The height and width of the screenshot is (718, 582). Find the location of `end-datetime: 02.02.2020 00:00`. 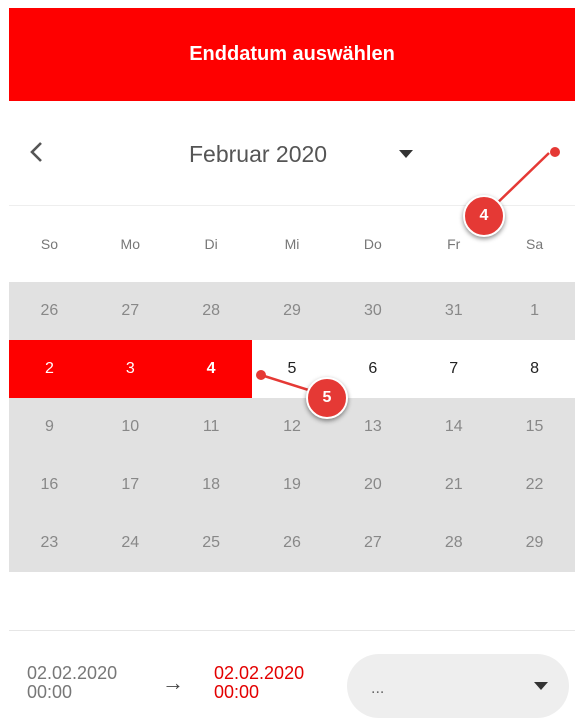

end-datetime: 02.02.2020 00:00 is located at coordinates (259, 683).